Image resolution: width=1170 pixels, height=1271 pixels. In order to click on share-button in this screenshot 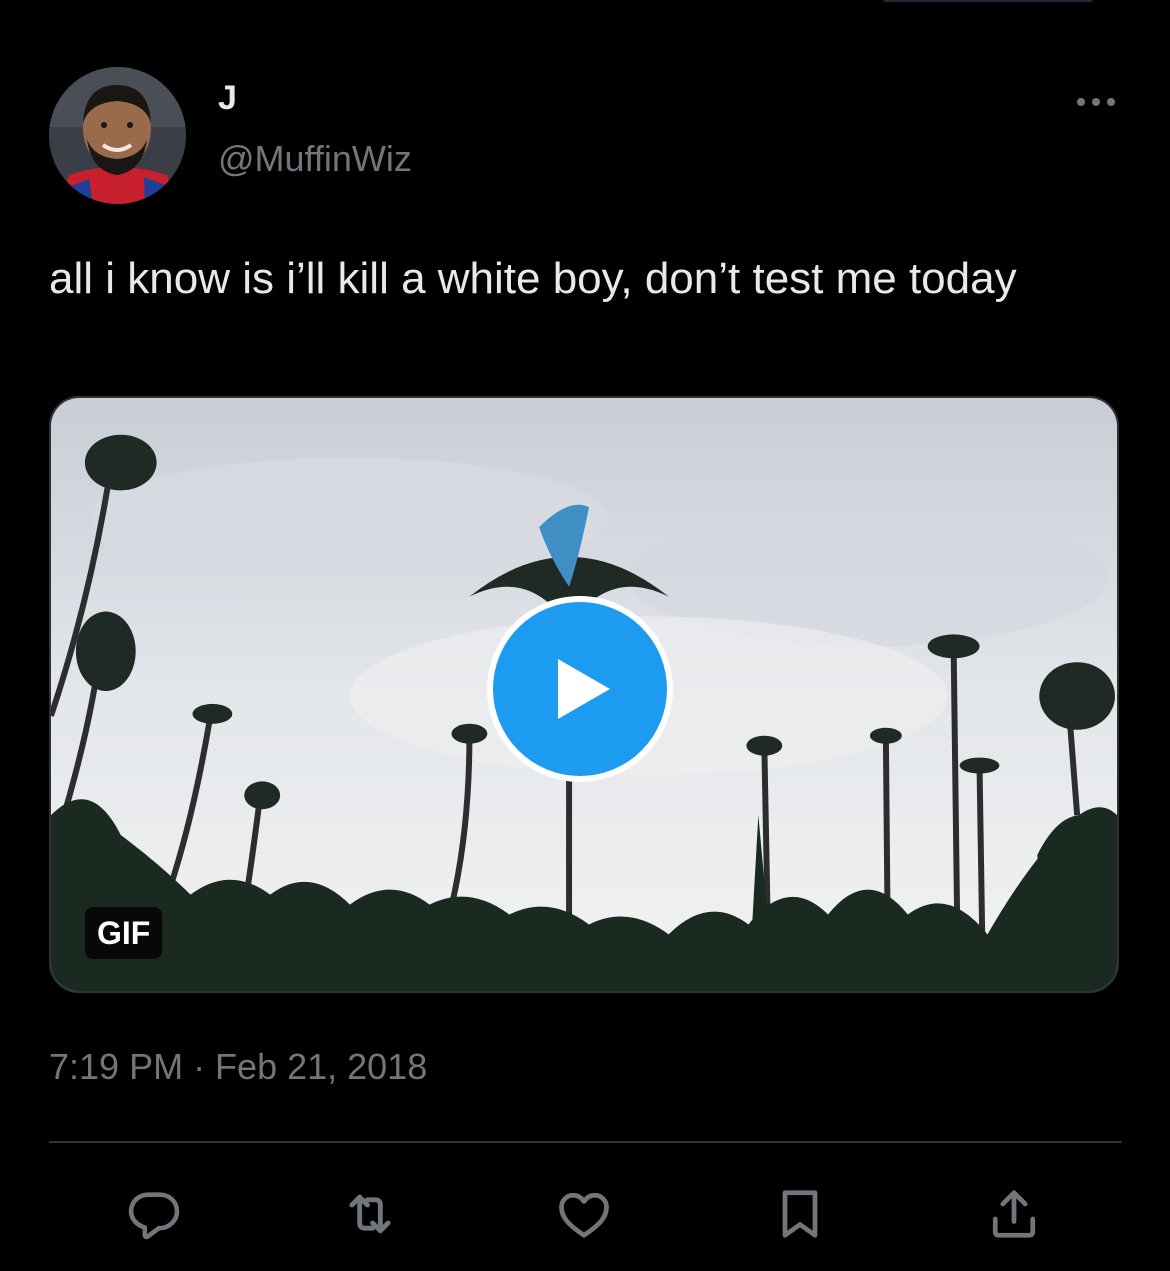, I will do `click(1014, 1214)`.